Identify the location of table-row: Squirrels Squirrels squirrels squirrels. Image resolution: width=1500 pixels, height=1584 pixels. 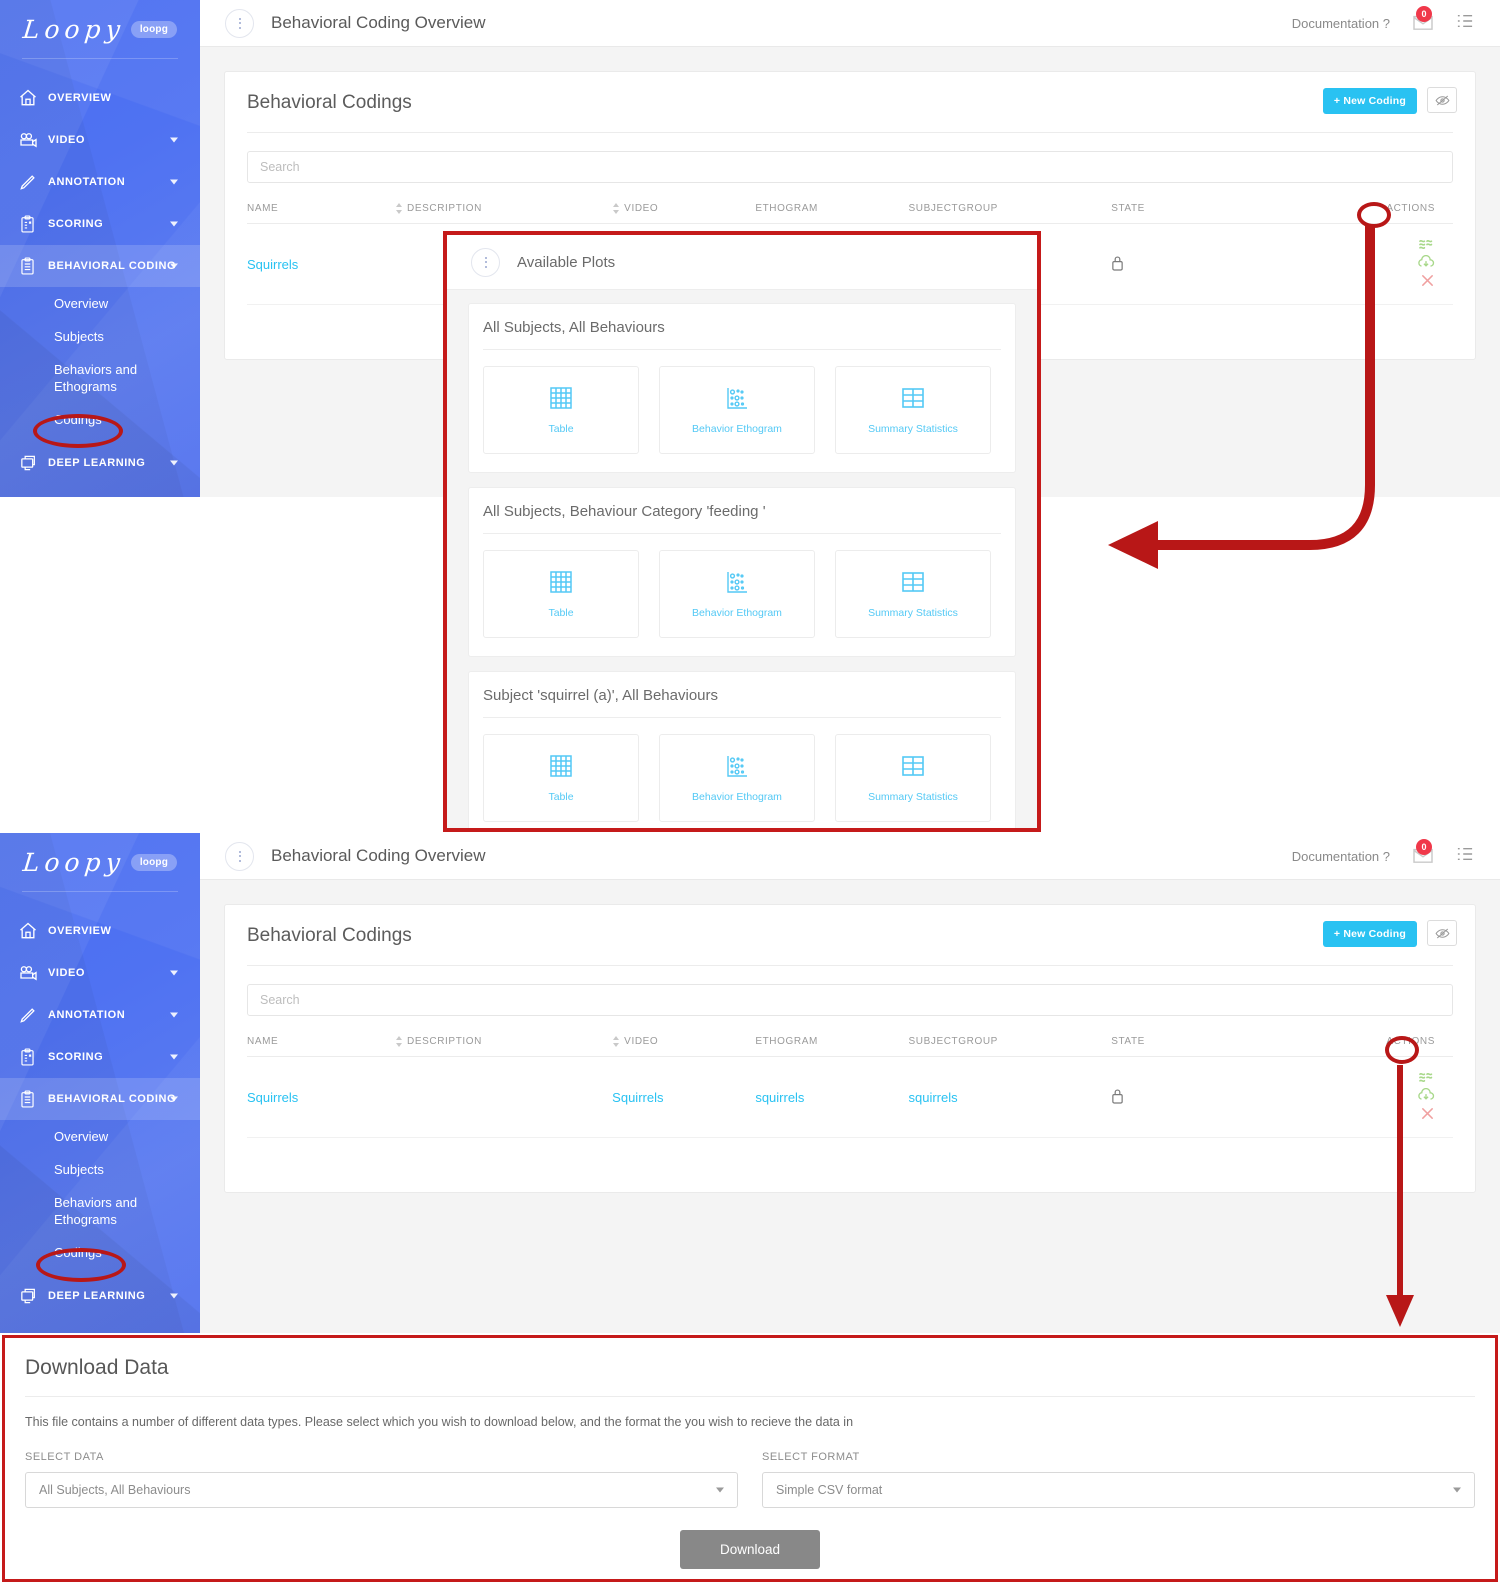
(850, 1097).